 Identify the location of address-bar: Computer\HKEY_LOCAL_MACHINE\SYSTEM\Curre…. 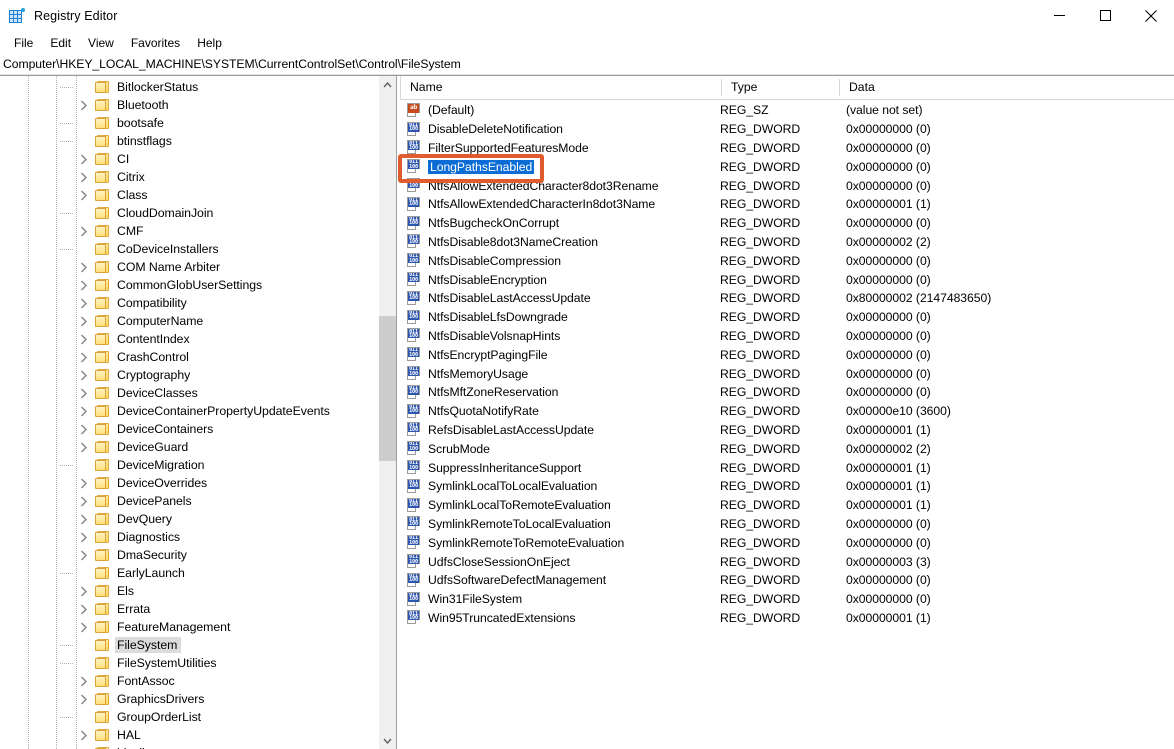
(587, 64).